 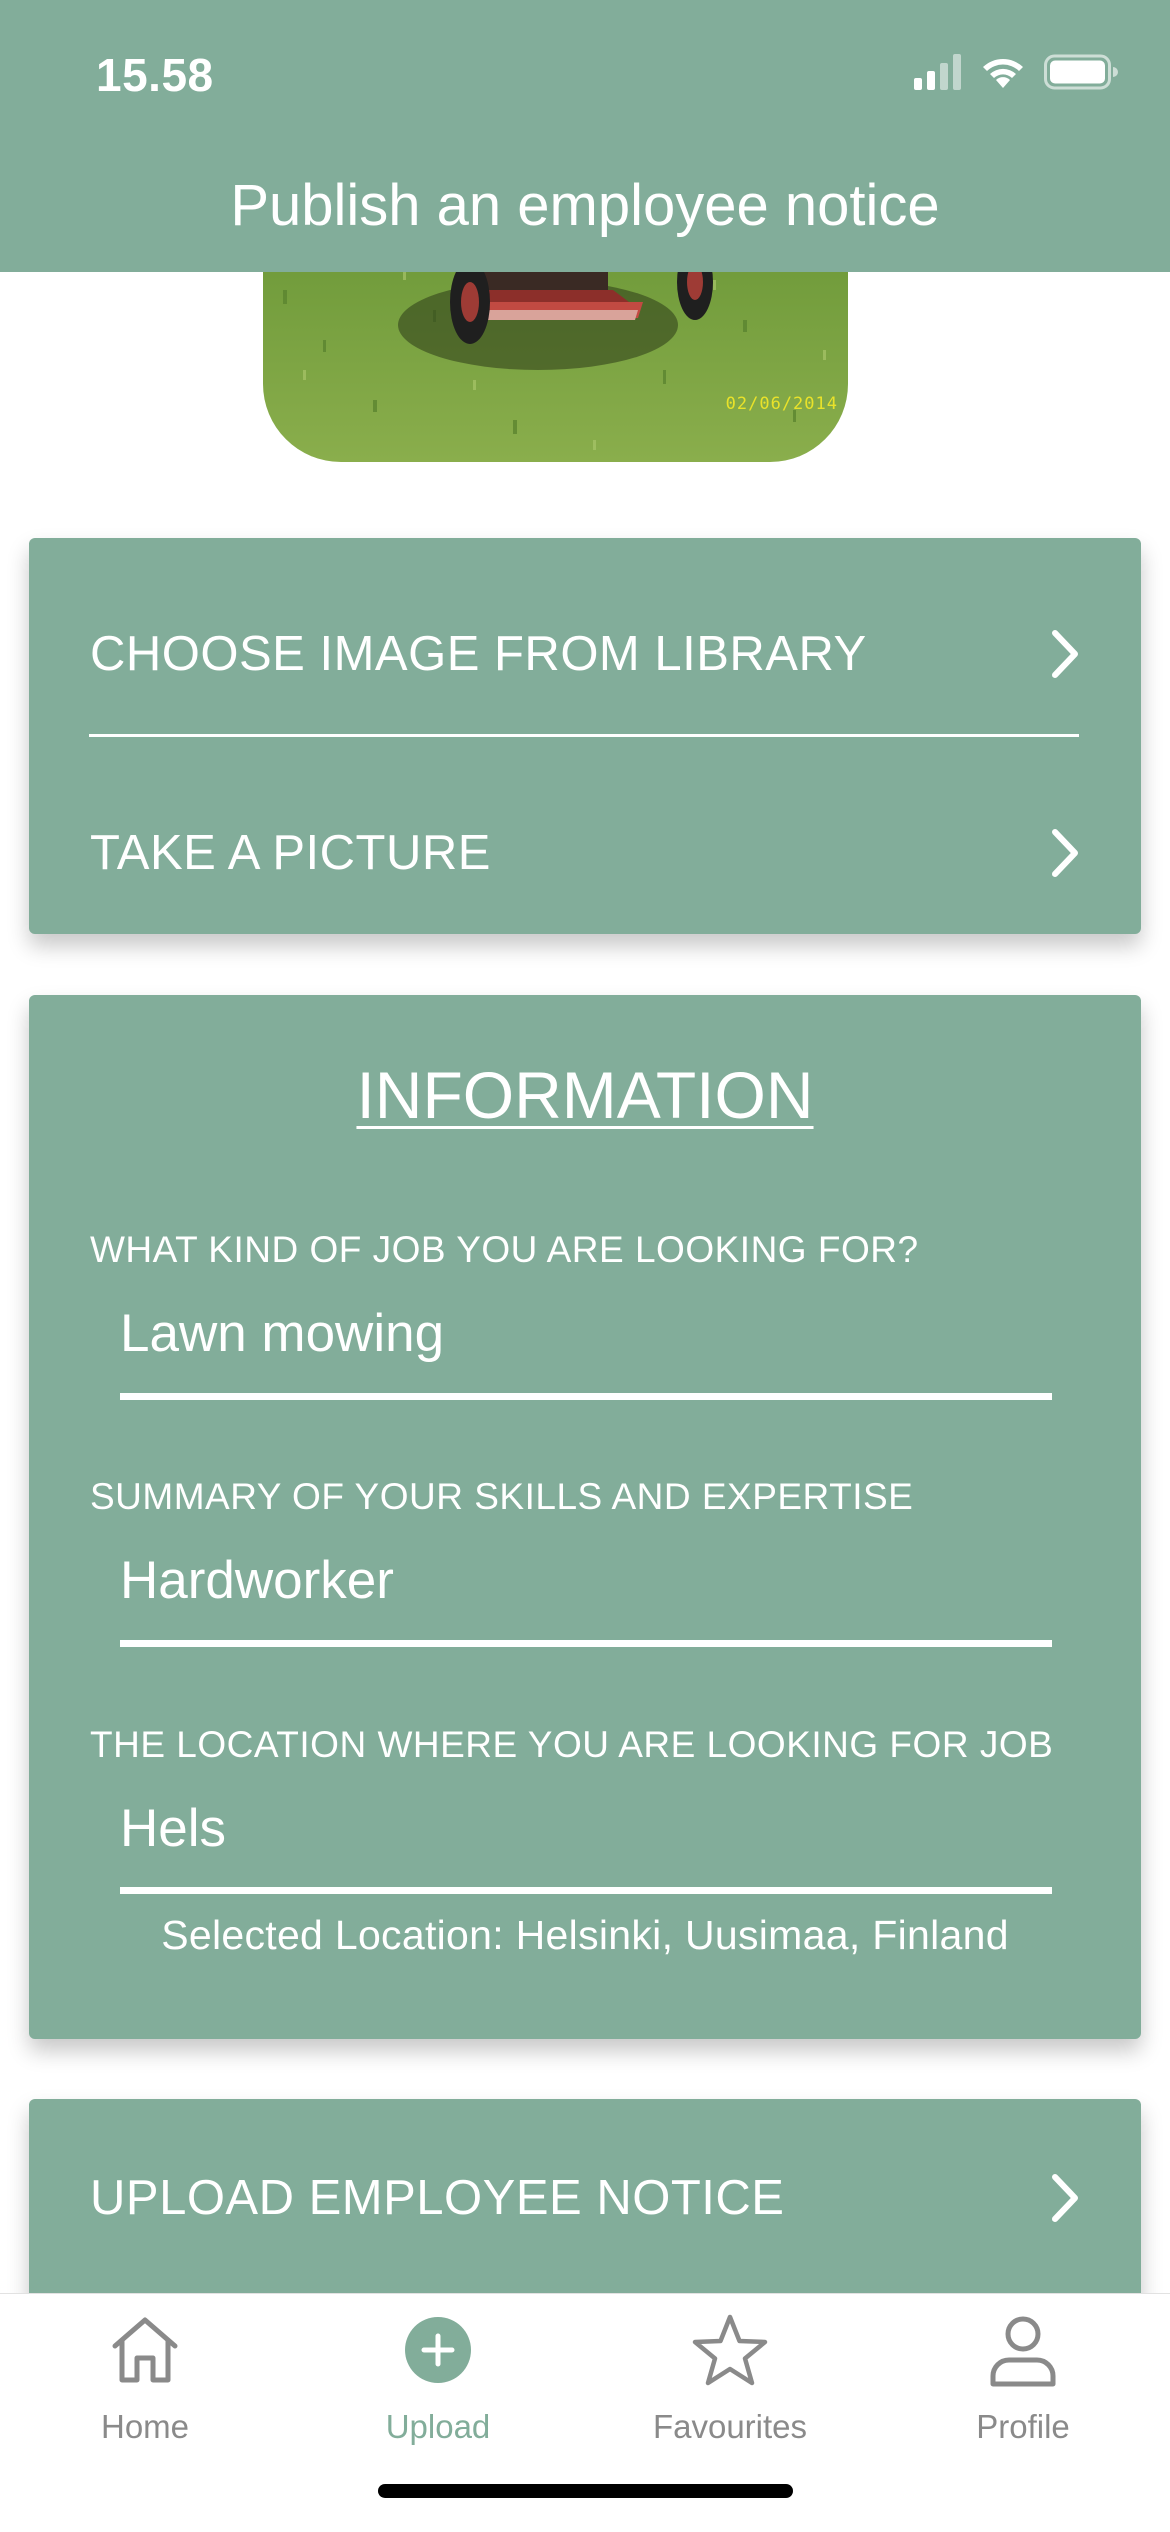 What do you see at coordinates (585, 1095) in the screenshot?
I see `information-title: INFORMATION` at bounding box center [585, 1095].